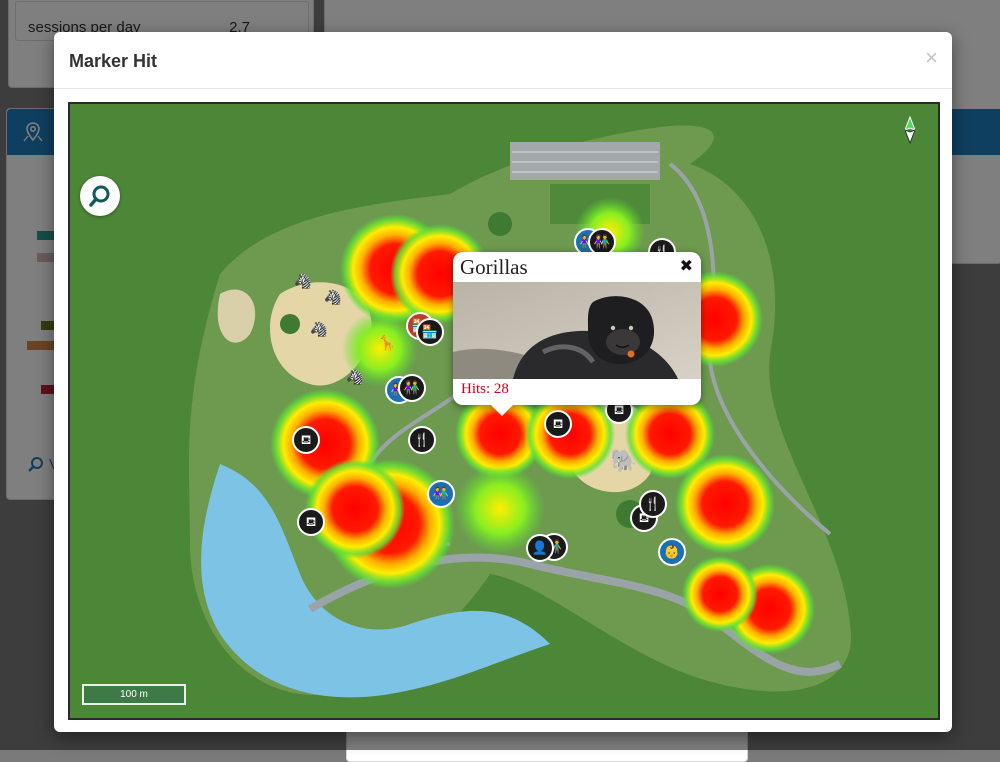  What do you see at coordinates (910, 130) in the screenshot?
I see `compass-icon` at bounding box center [910, 130].